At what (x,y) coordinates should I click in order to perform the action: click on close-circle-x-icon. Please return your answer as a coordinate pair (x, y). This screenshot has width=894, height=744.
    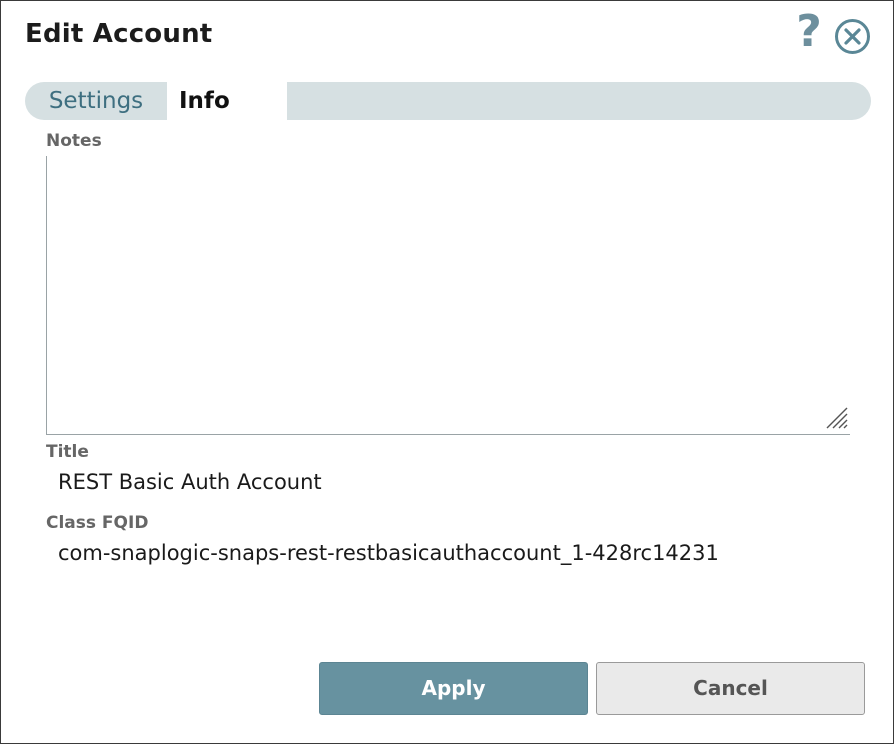
    Looking at the image, I should click on (852, 36).